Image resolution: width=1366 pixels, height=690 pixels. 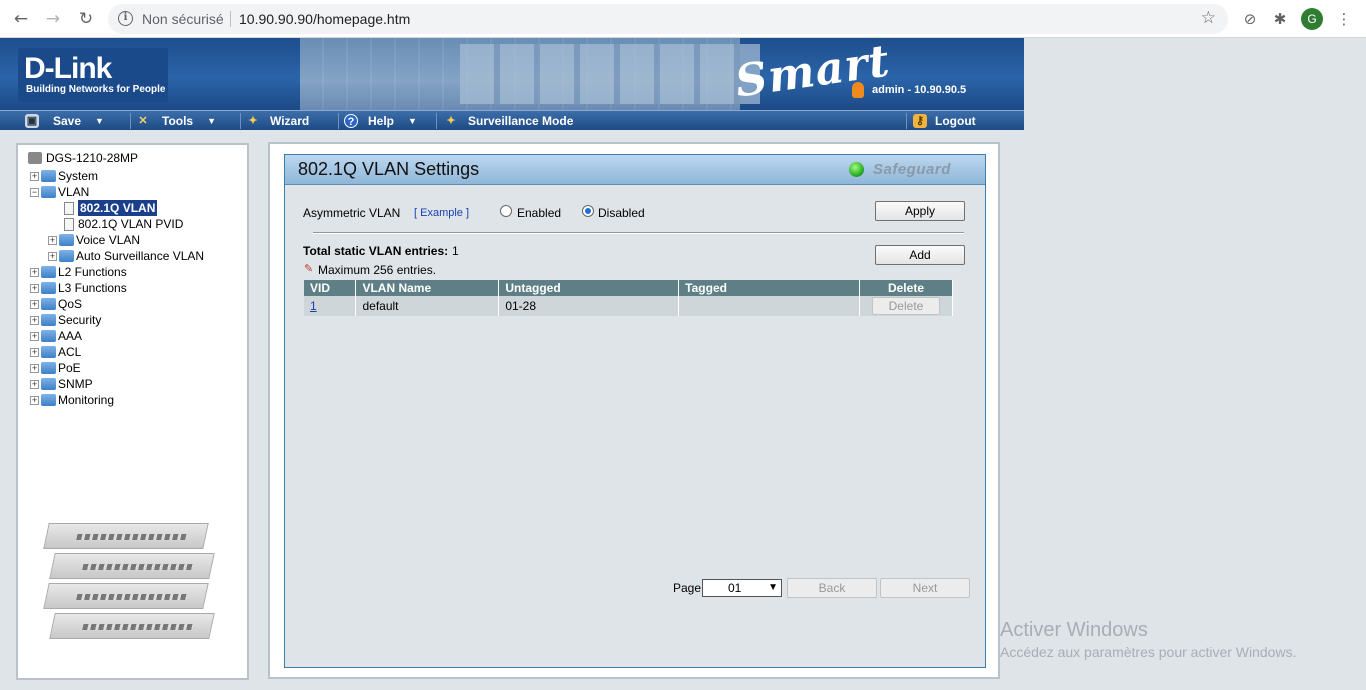 I want to click on tree-item-auto-surveillance-vlan: + Auto Surveillance VLAN, so click(x=126, y=256).